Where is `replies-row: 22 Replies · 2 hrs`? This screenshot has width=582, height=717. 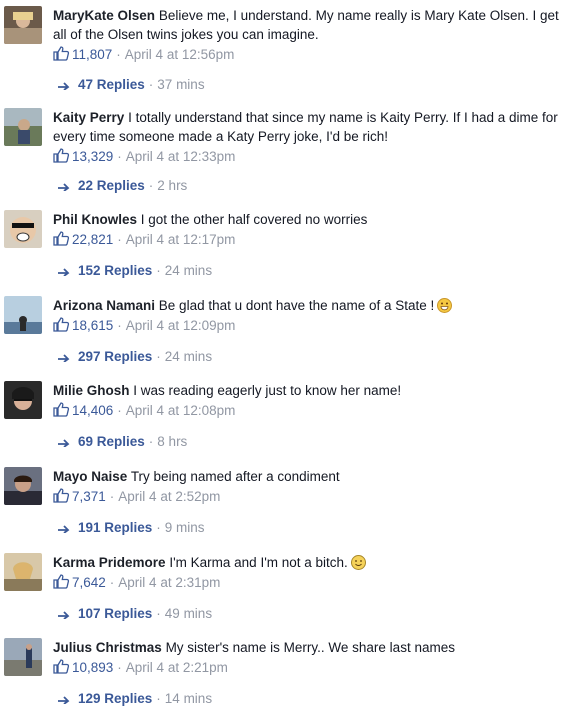 replies-row: 22 Replies · 2 hrs is located at coordinates (122, 185).